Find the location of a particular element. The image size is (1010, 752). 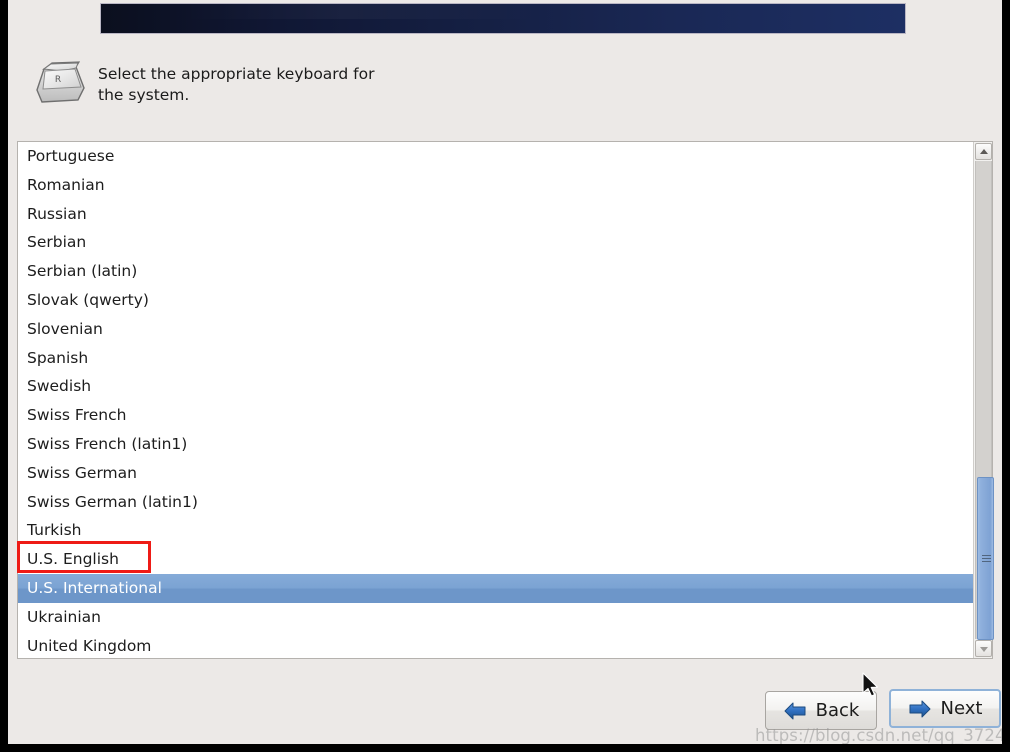

scrollbar-thumb is located at coordinates (985, 558).